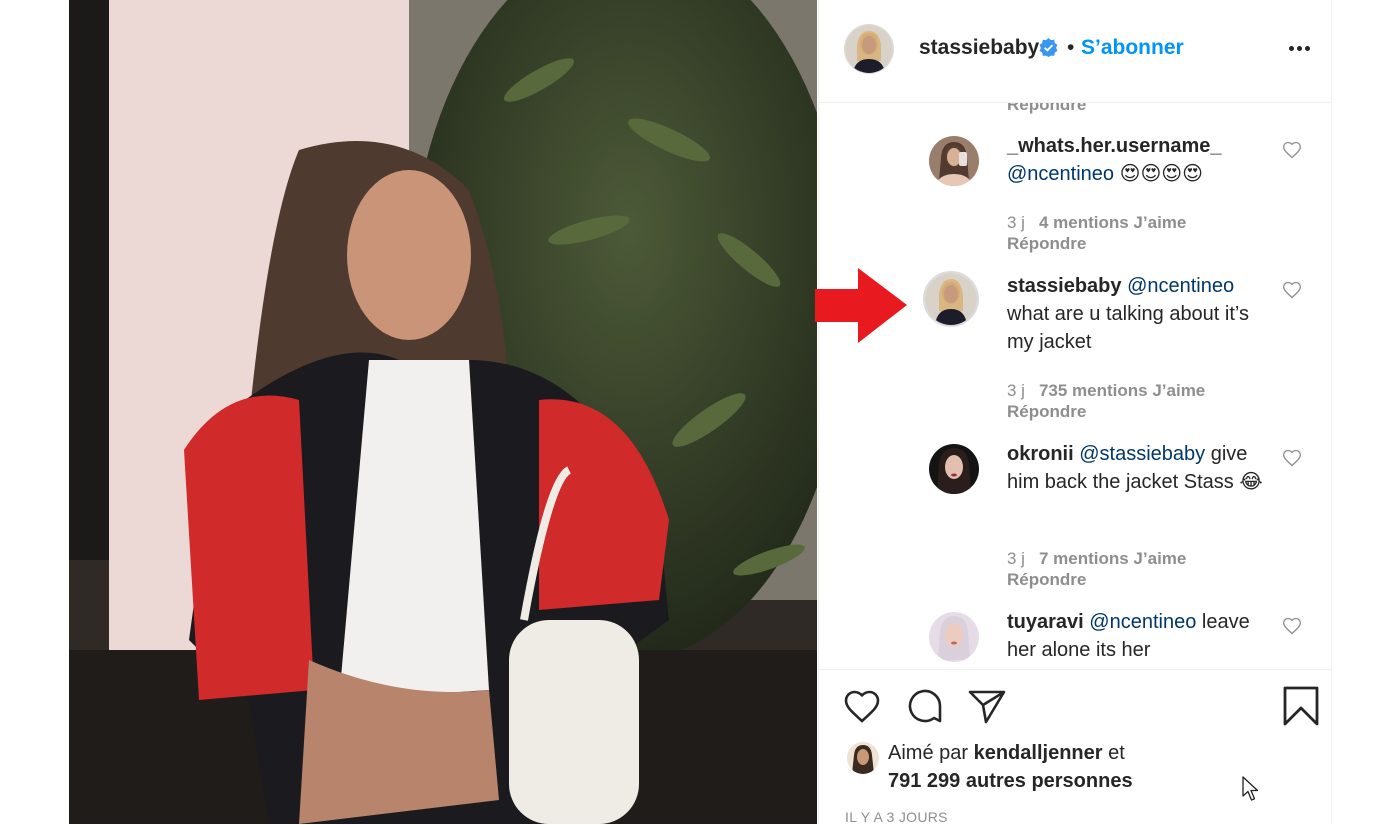  Describe the element at coordinates (1112, 222) in the screenshot. I see `comment-likes: 4 mentions J’aime` at that location.